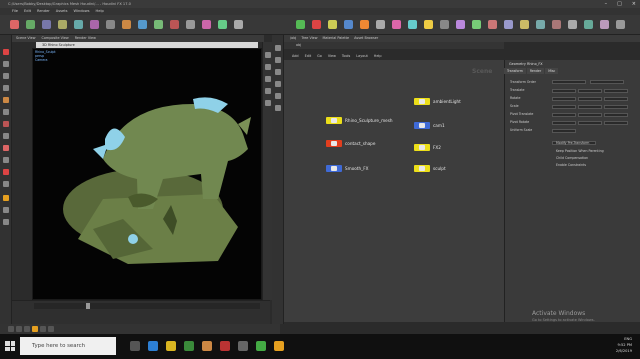 The height and width of the screenshot is (359, 640). Describe the element at coordinates (590, 91) in the screenshot. I see `translate-y-field` at that location.